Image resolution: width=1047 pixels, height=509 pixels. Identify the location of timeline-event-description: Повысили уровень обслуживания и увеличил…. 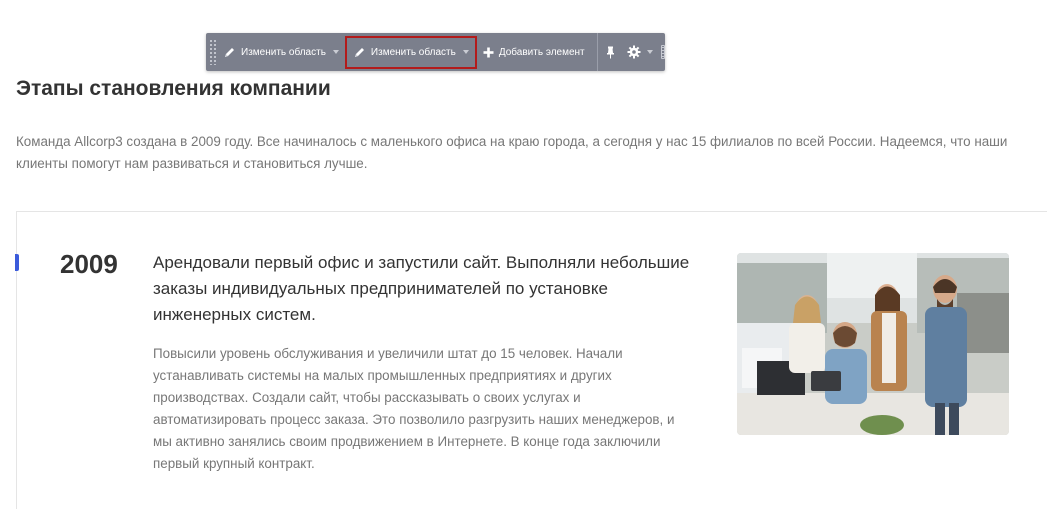
(414, 408).